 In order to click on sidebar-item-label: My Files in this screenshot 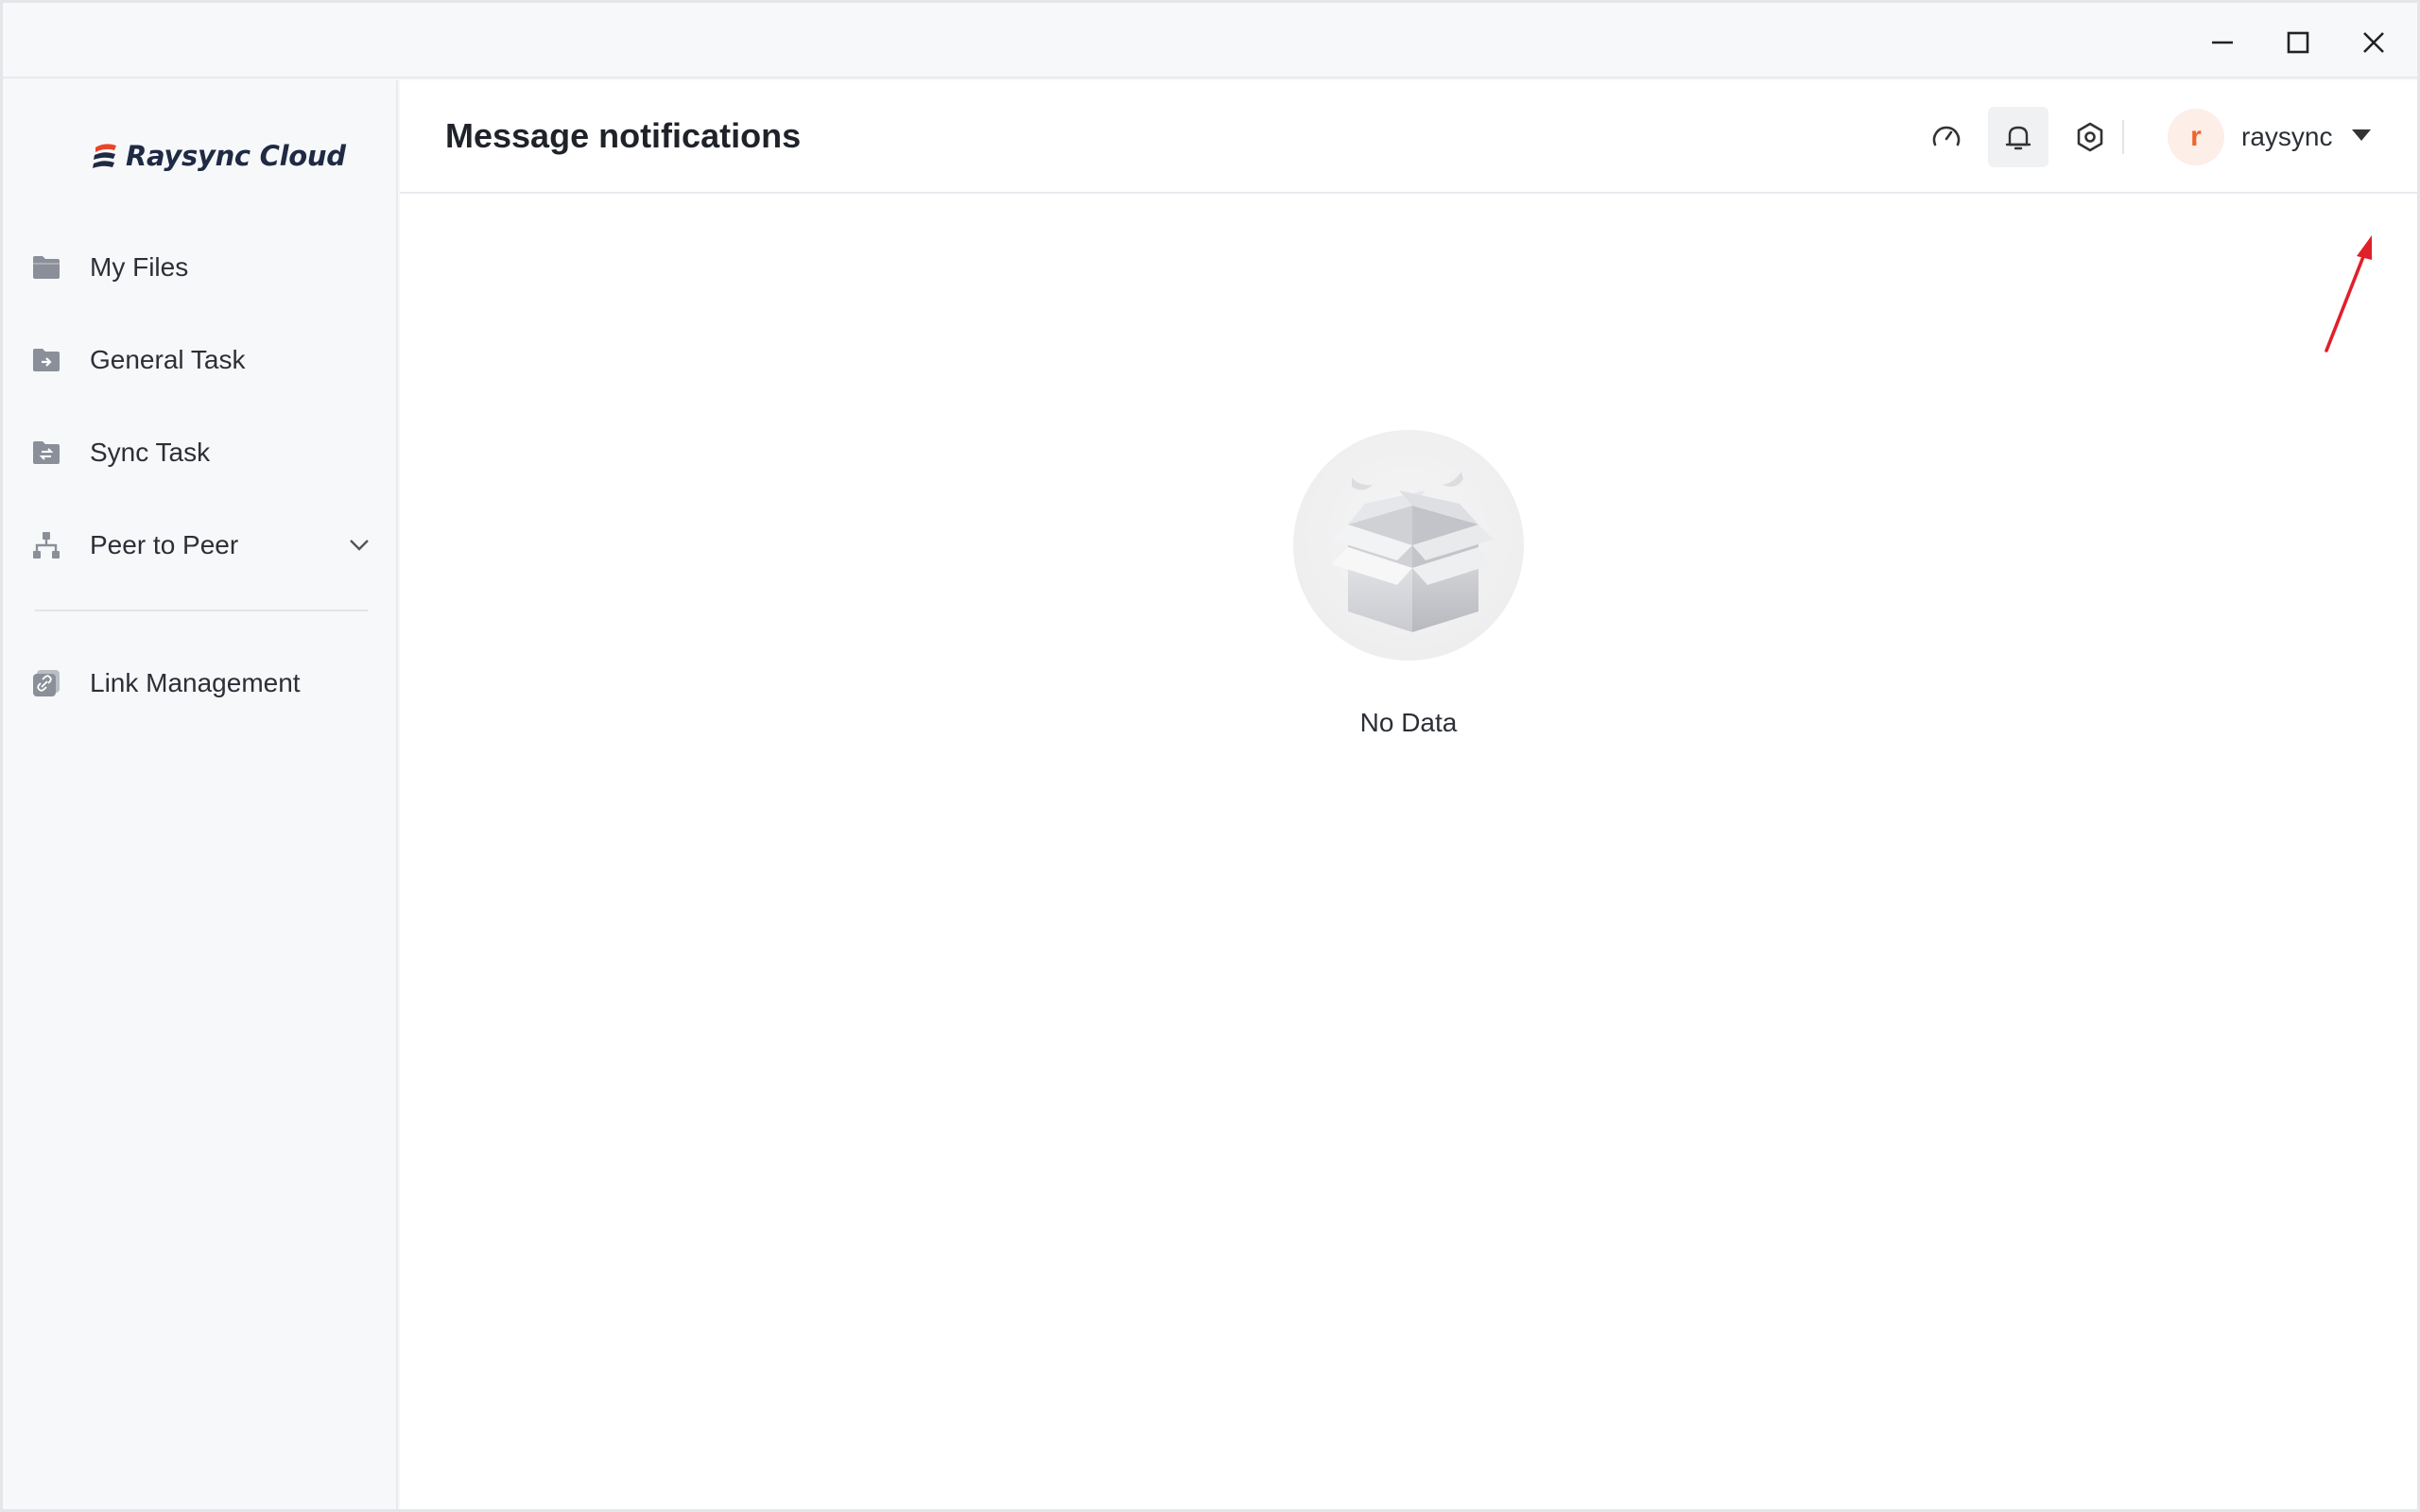, I will do `click(139, 267)`.